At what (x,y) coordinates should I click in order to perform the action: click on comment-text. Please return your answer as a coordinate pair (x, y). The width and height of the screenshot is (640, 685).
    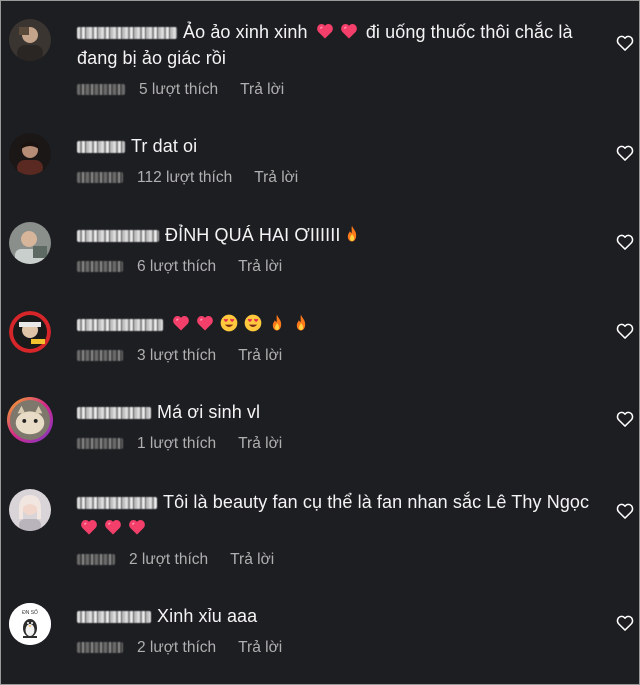
    Looking at the image, I should click on (338, 324).